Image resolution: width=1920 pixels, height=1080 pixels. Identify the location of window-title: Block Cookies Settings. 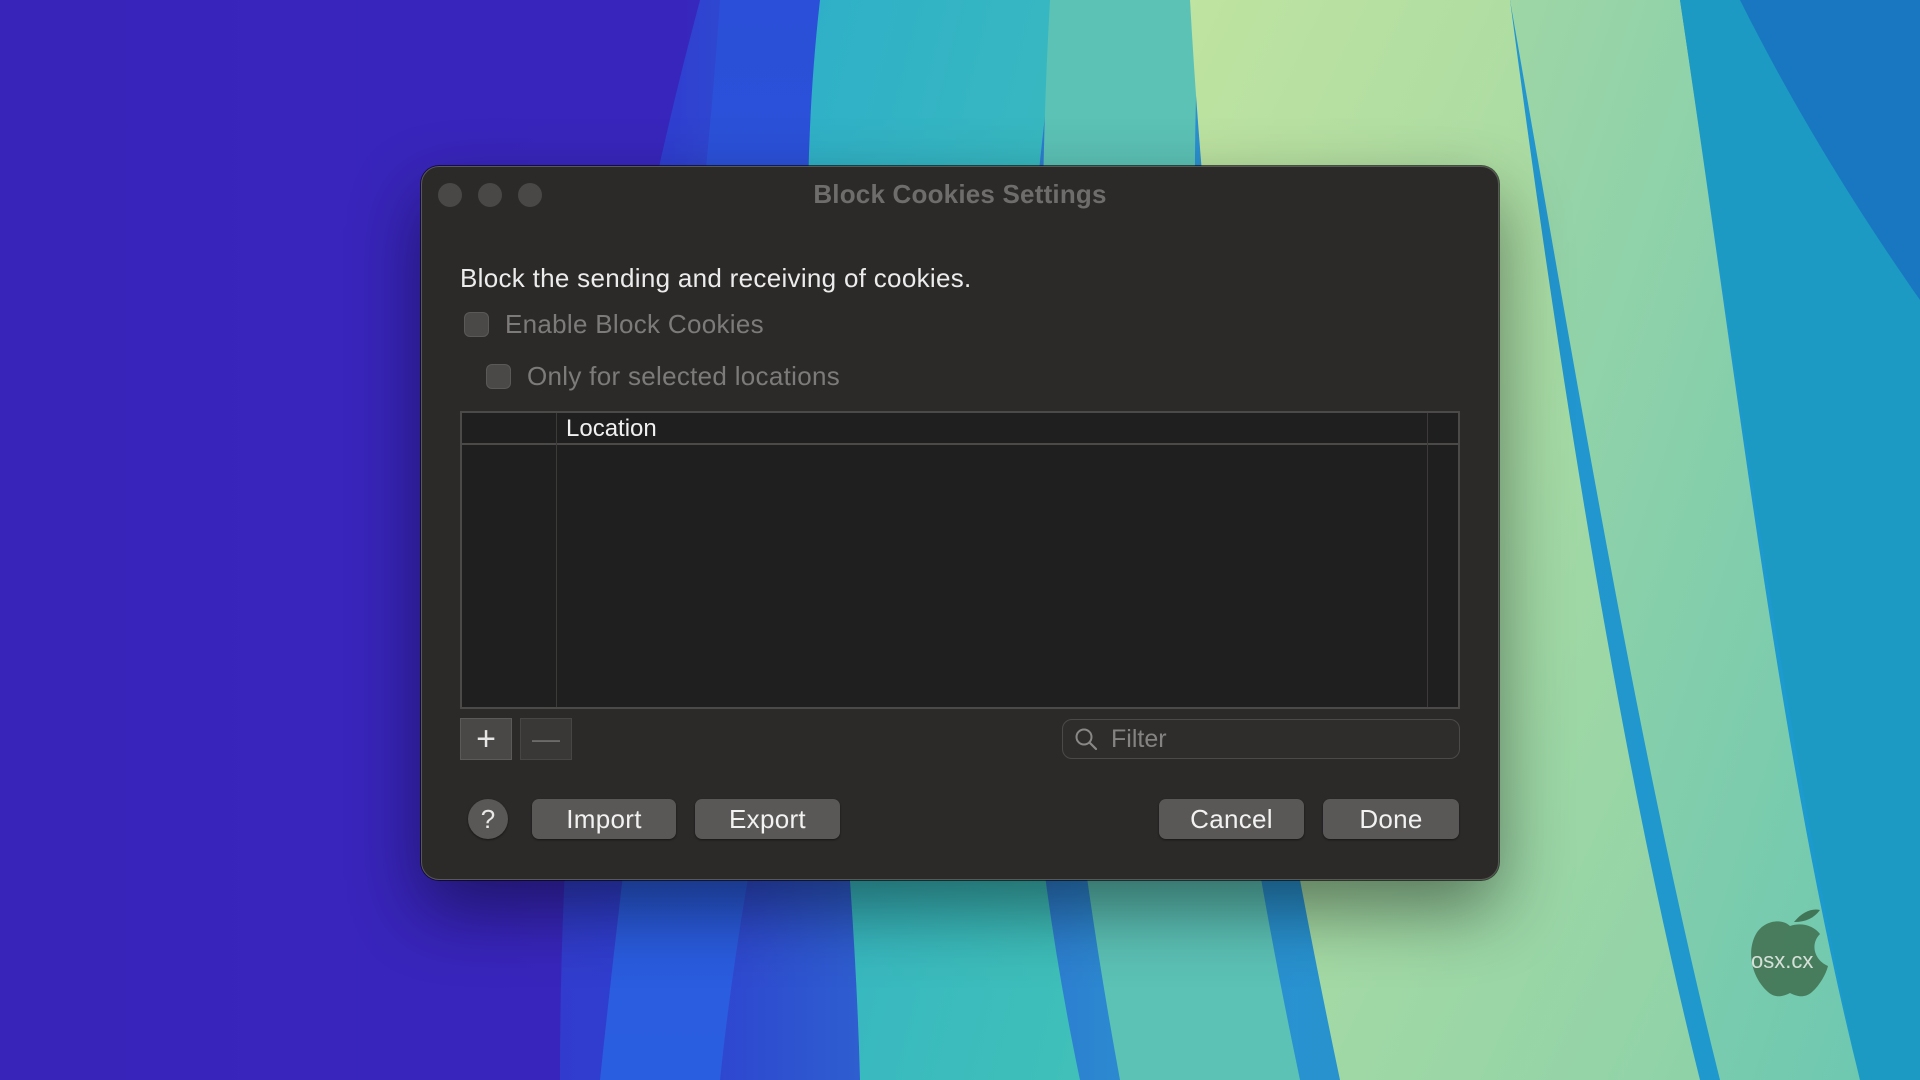
(960, 194).